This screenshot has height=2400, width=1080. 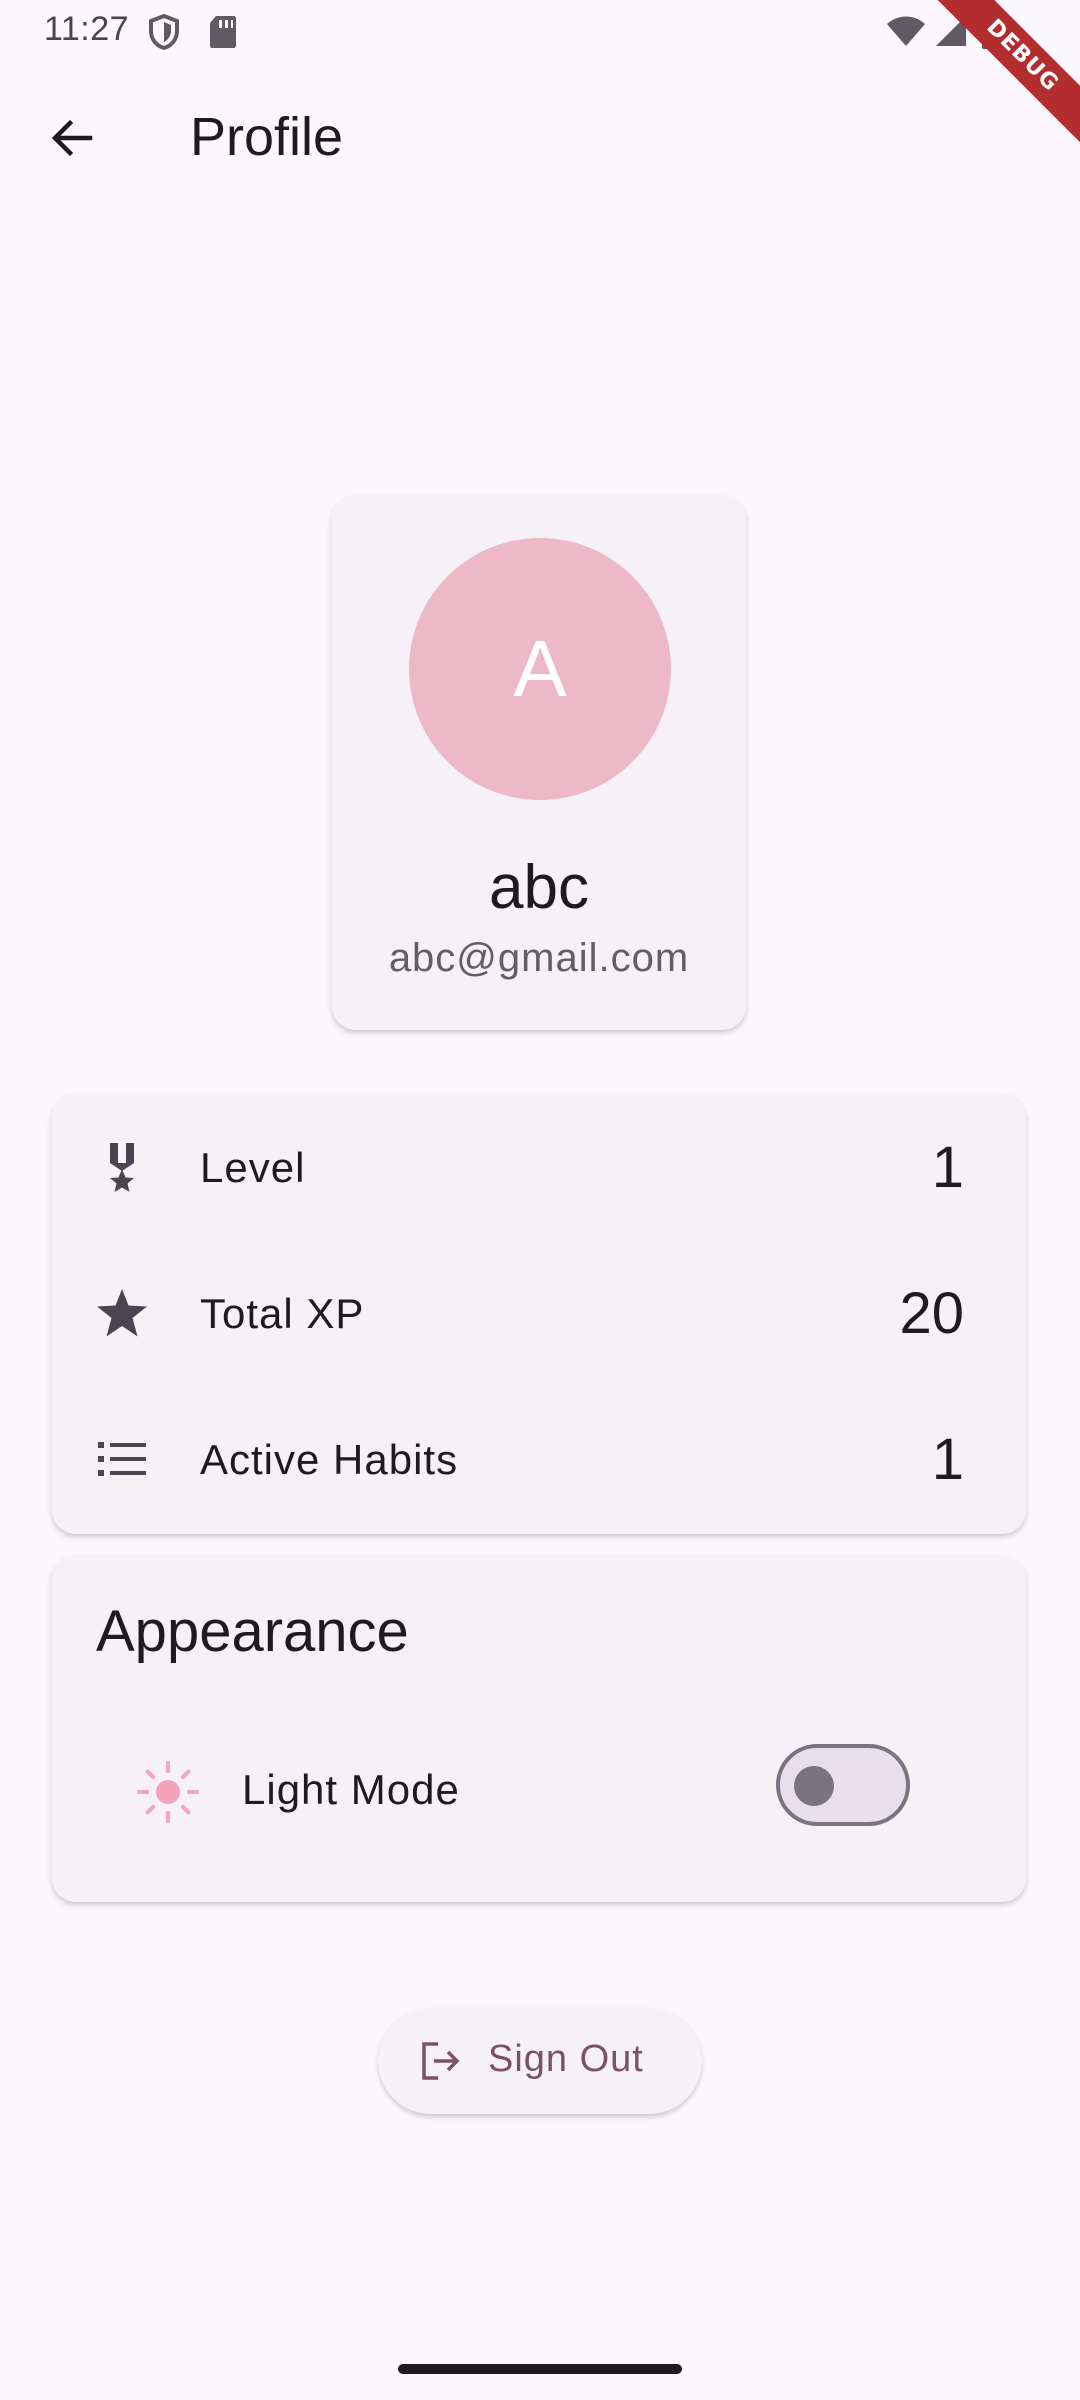 What do you see at coordinates (122, 1459) in the screenshot?
I see `list-icon` at bounding box center [122, 1459].